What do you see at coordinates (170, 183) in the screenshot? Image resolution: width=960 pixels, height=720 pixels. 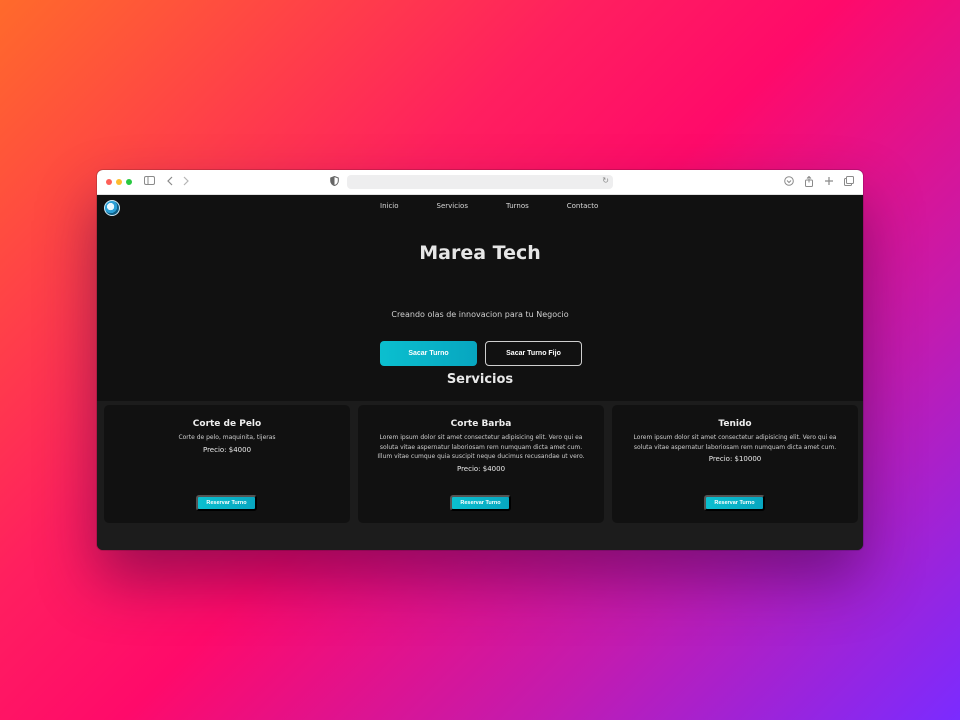 I see `back-icon` at bounding box center [170, 183].